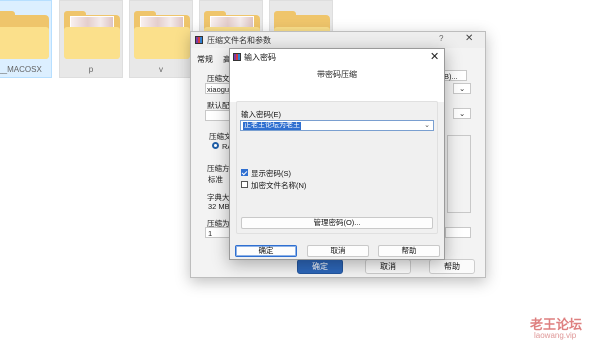 Image resolution: width=600 pixels, height=346 pixels. What do you see at coordinates (459, 174) in the screenshot?
I see `options-group` at bounding box center [459, 174].